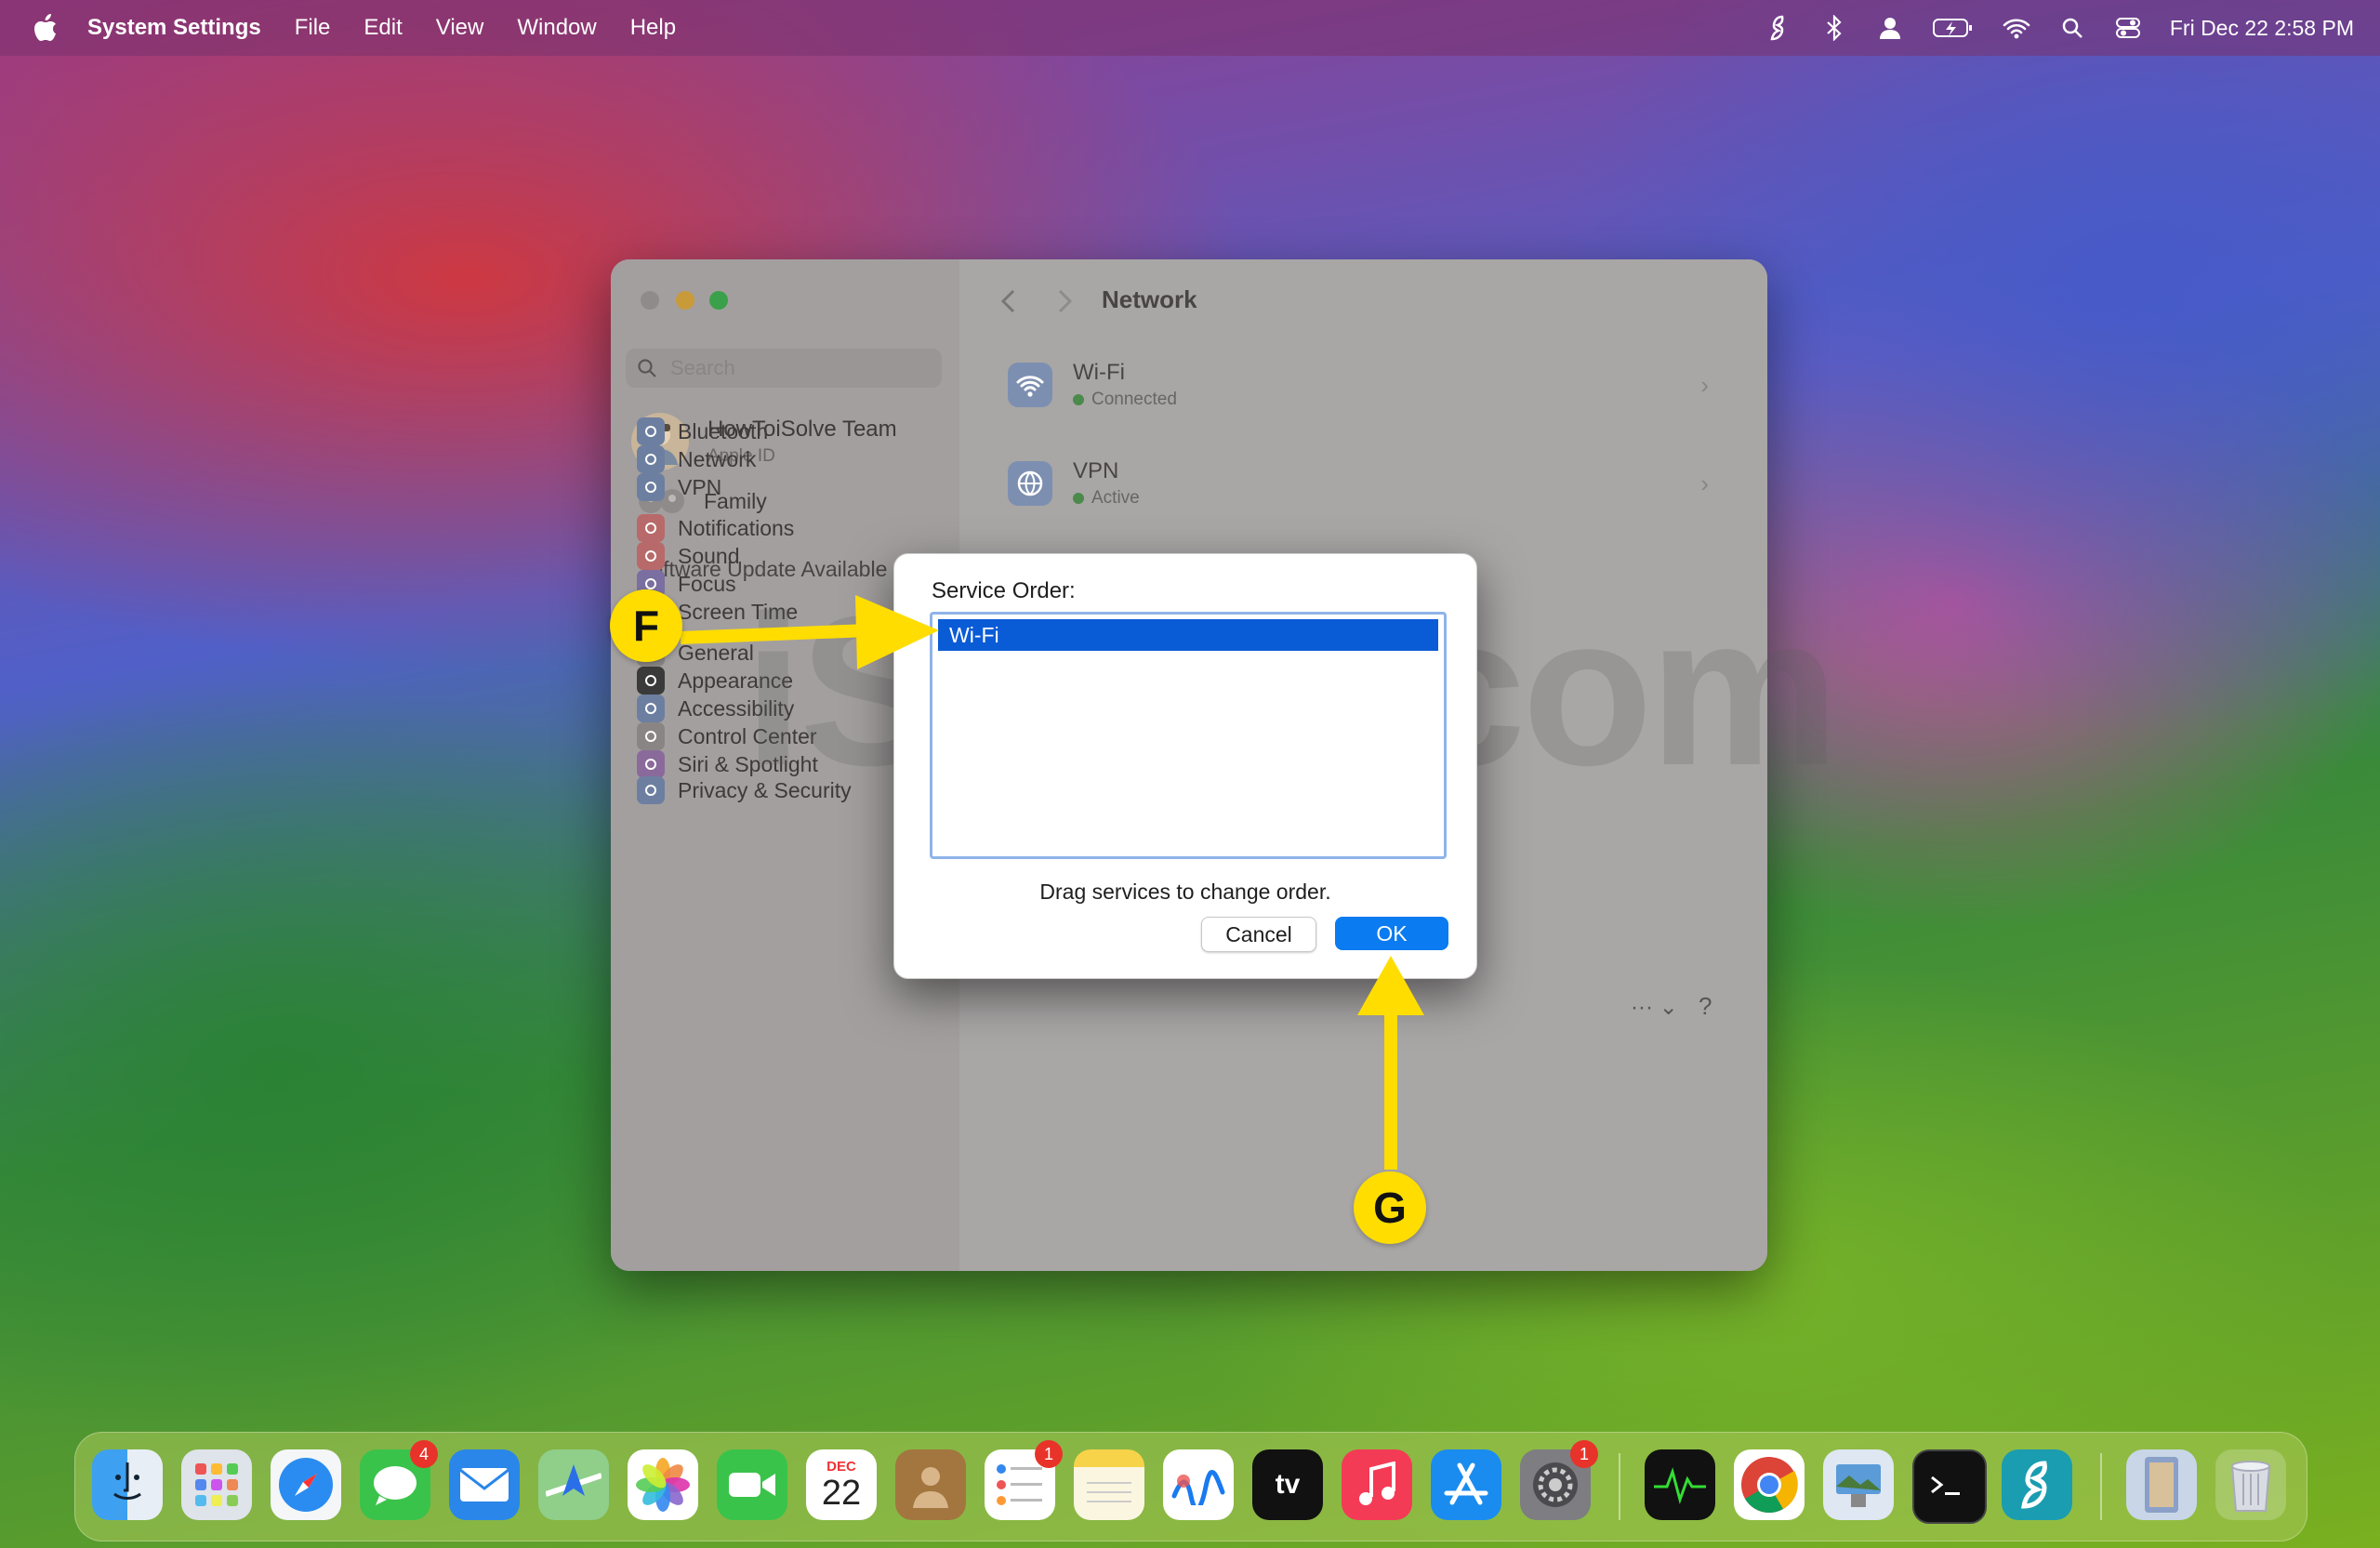 The image size is (2380, 1548). I want to click on launchpad-icon, so click(216, 1484).